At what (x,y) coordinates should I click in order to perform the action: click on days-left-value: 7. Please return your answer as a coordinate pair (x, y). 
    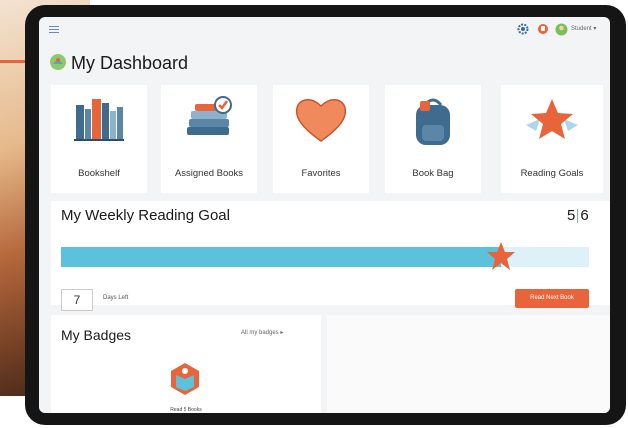
    Looking at the image, I should click on (77, 300).